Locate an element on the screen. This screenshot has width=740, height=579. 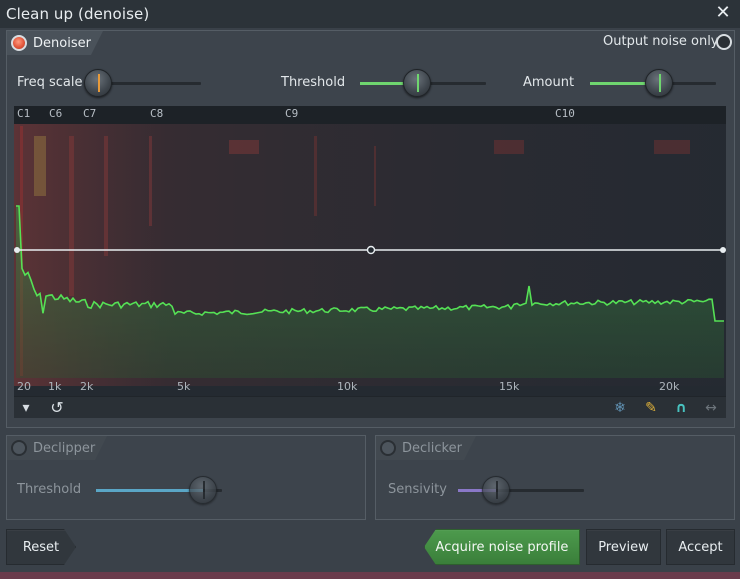
declipper-threshold-fill is located at coordinates (150, 490).